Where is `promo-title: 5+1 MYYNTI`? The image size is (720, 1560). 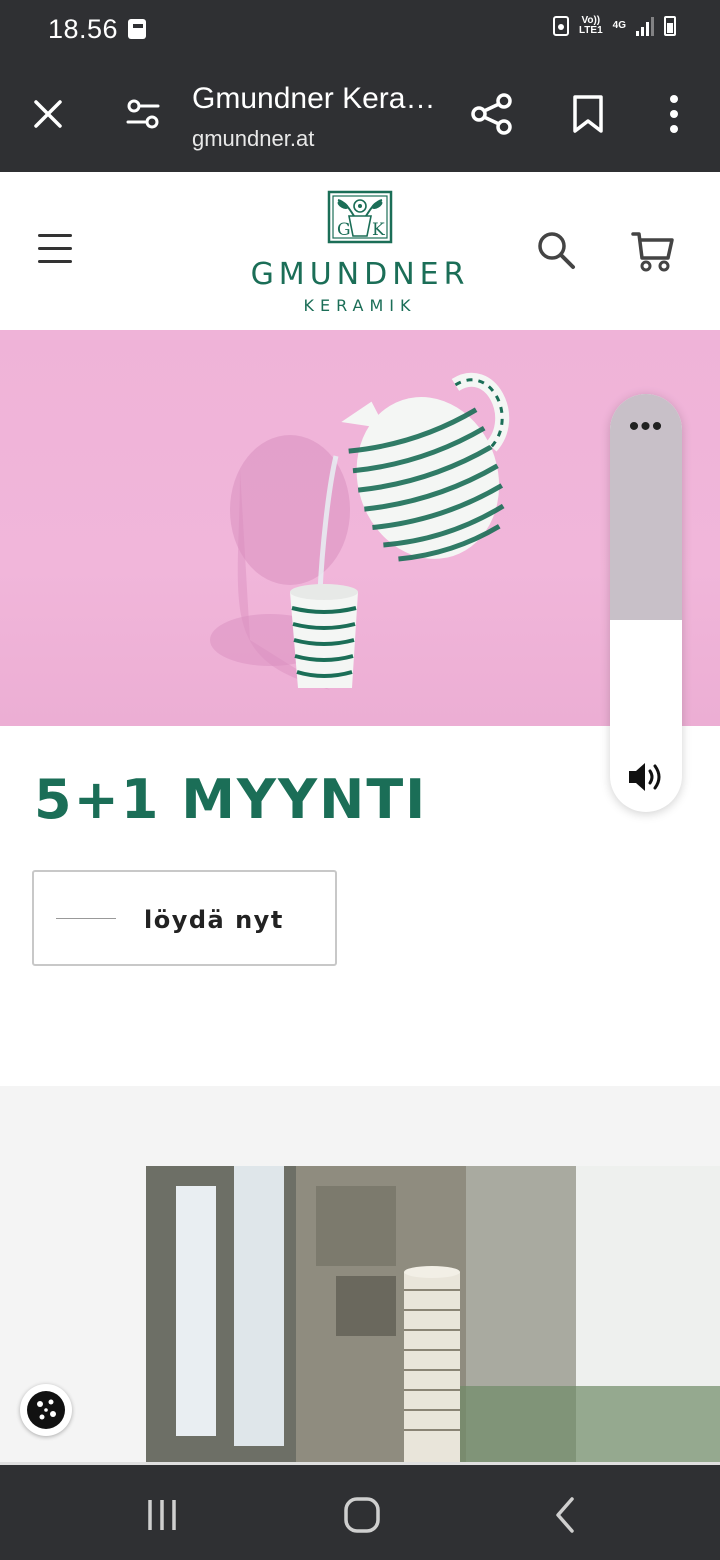
promo-title: 5+1 MYYNTI is located at coordinates (231, 799).